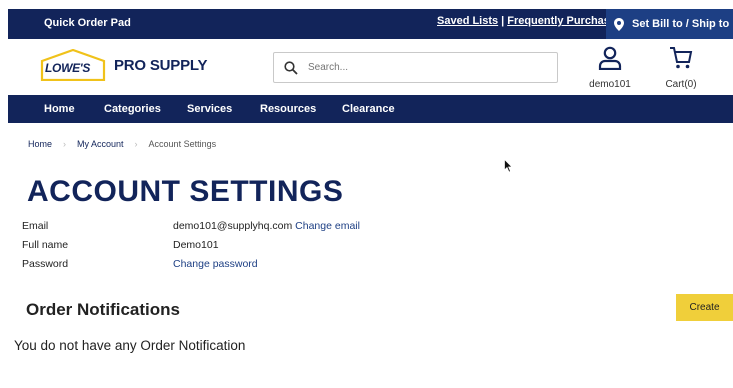 This screenshot has height=388, width=733. Describe the element at coordinates (103, 309) in the screenshot. I see `order-notifications-heading: Order Notifications` at that location.